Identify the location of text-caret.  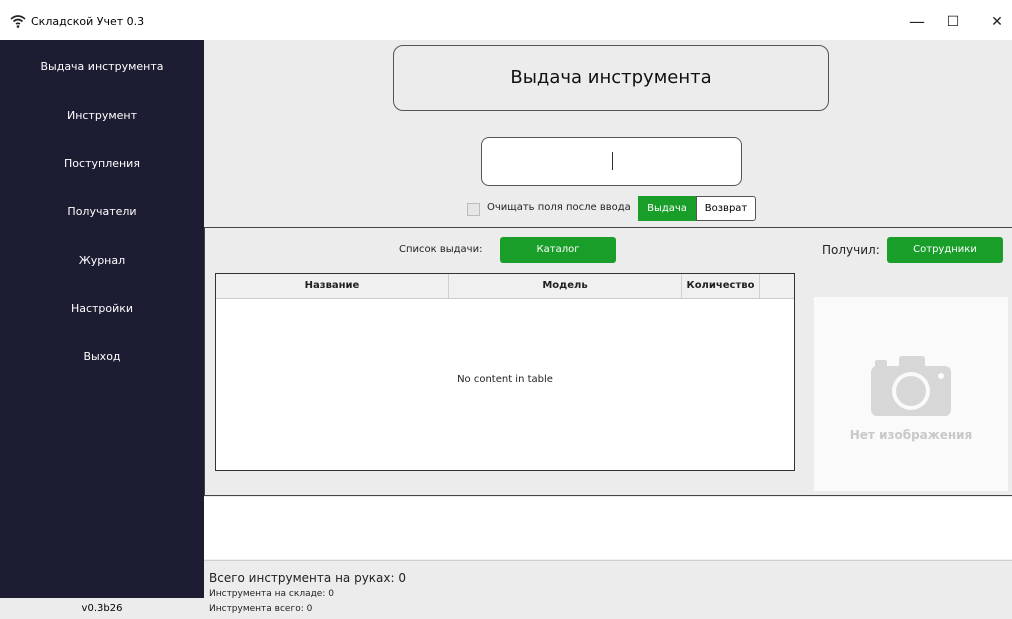
(612, 161).